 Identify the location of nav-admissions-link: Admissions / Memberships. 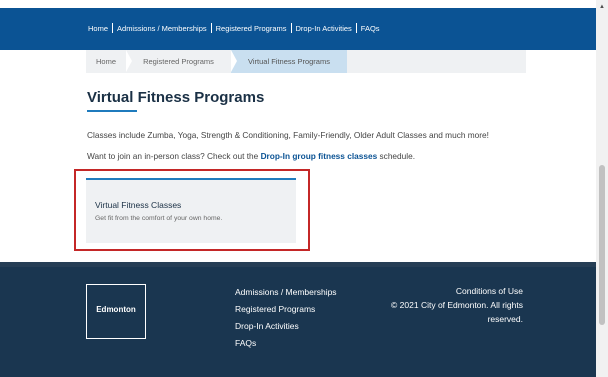
(162, 28).